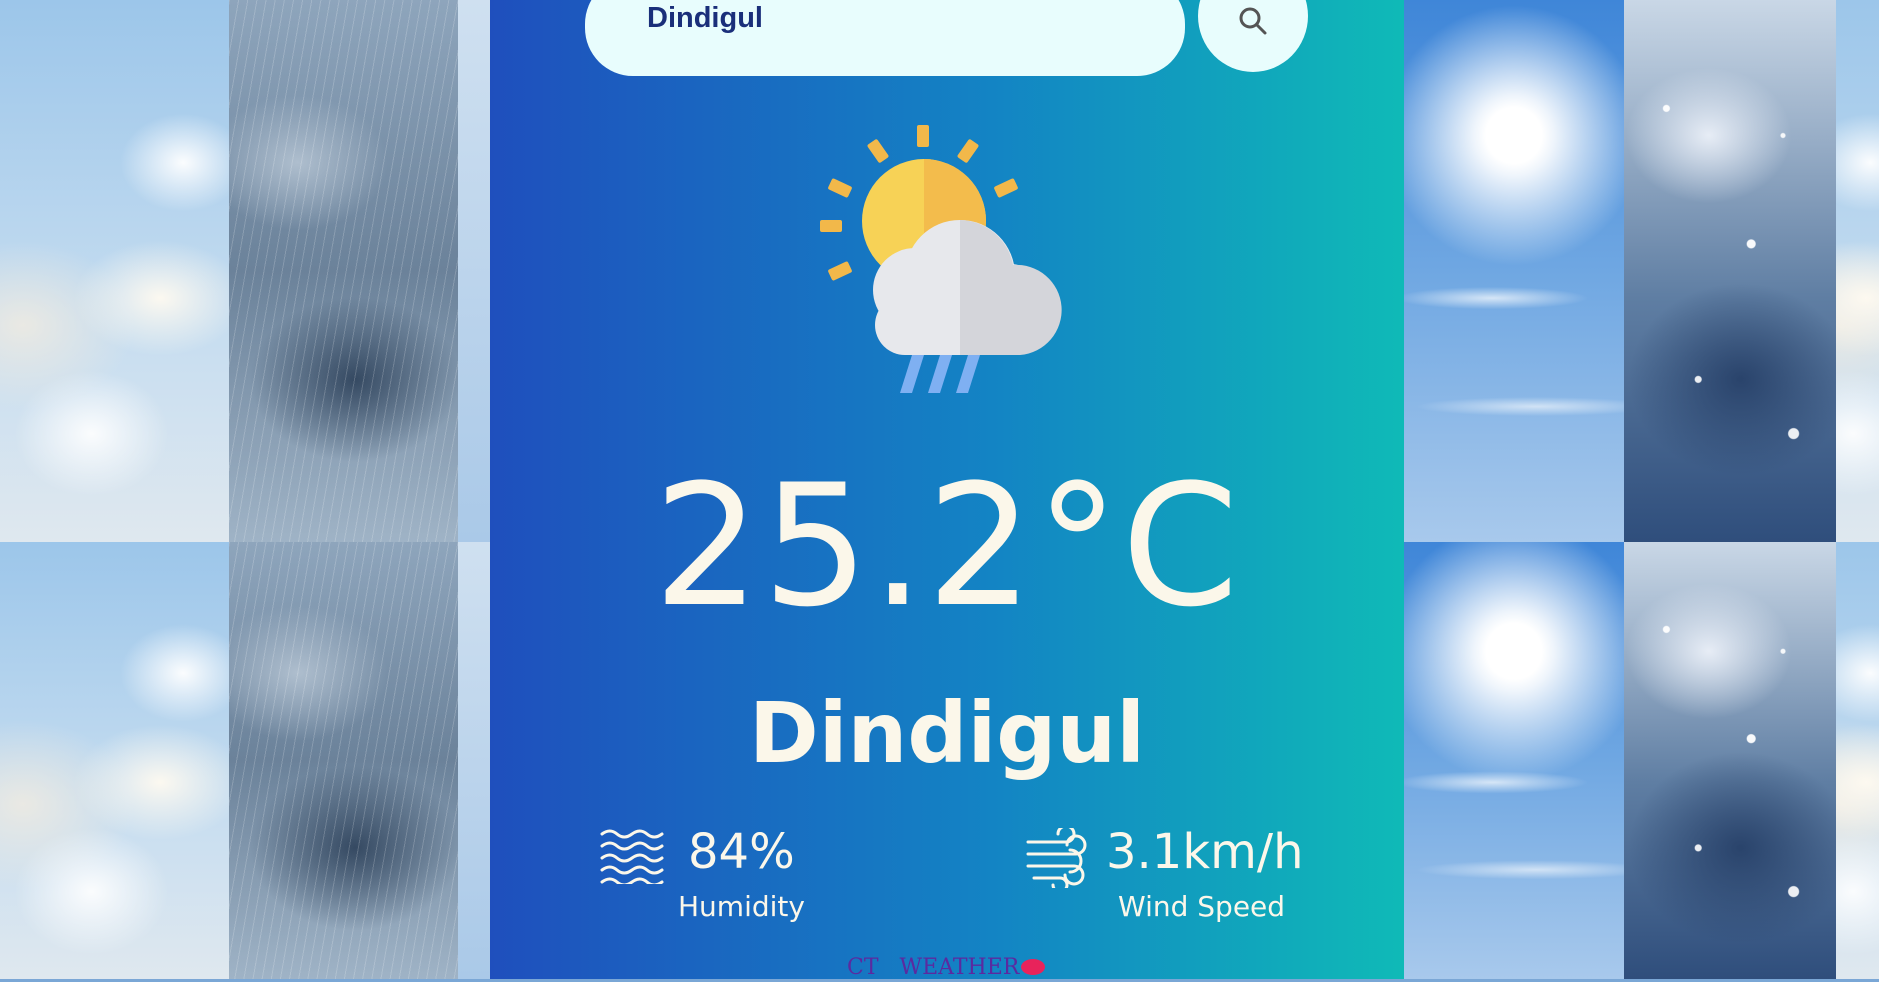 The width and height of the screenshot is (1879, 982). Describe the element at coordinates (741, 906) in the screenshot. I see `humidity-label: Humidity` at that location.